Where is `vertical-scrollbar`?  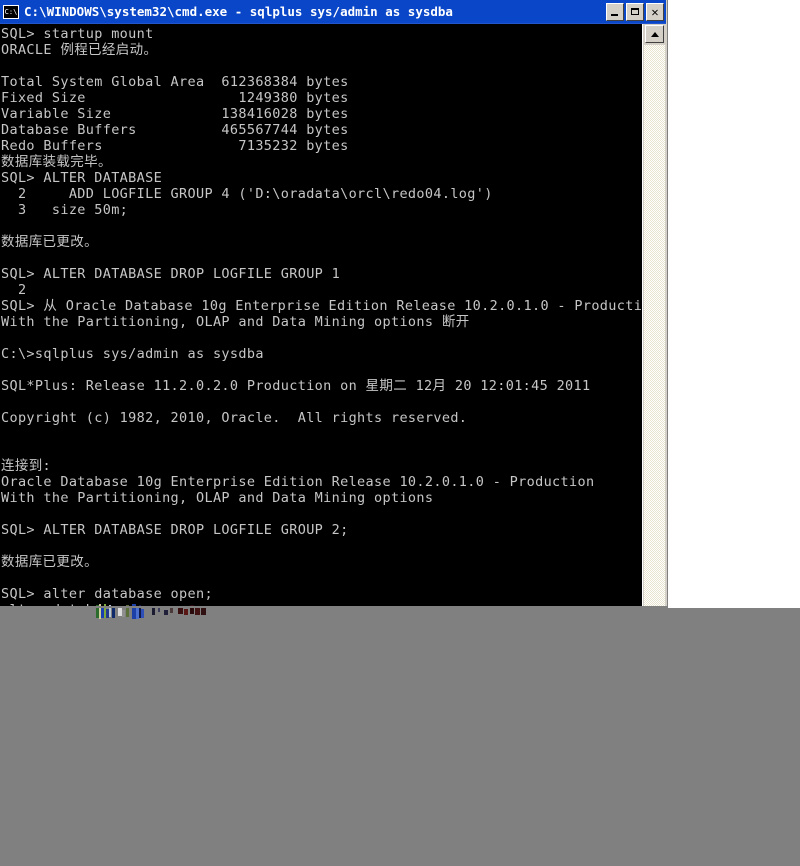 vertical-scrollbar is located at coordinates (654, 315).